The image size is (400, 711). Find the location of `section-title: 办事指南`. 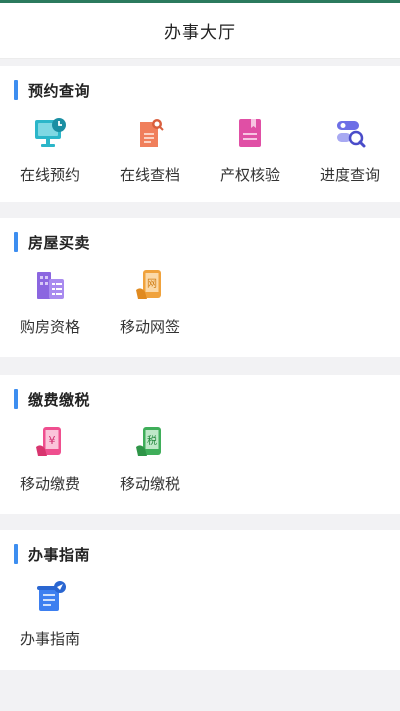

section-title: 办事指南 is located at coordinates (59, 554).